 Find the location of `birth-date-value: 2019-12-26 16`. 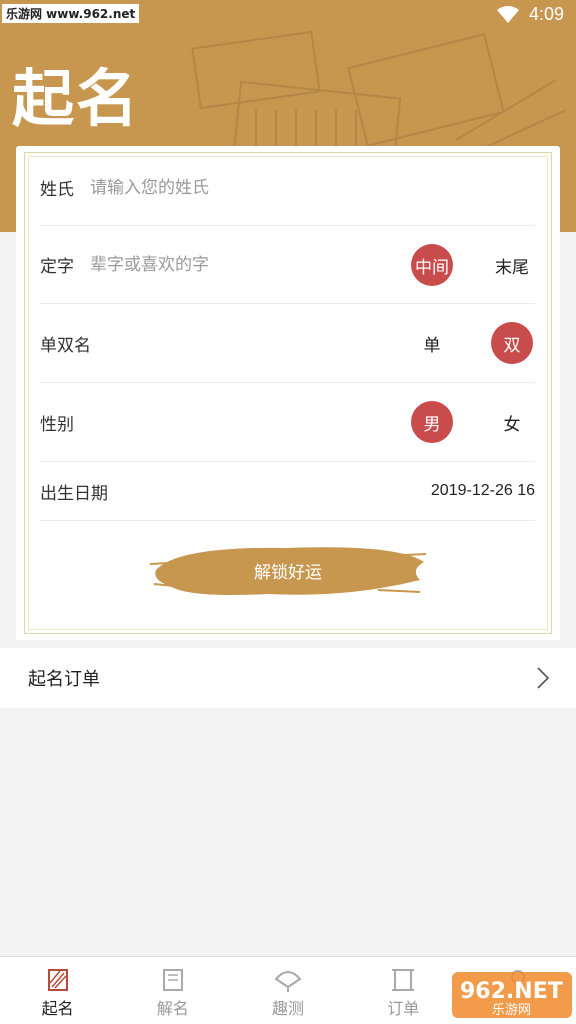

birth-date-value: 2019-12-26 16 is located at coordinates (483, 491).